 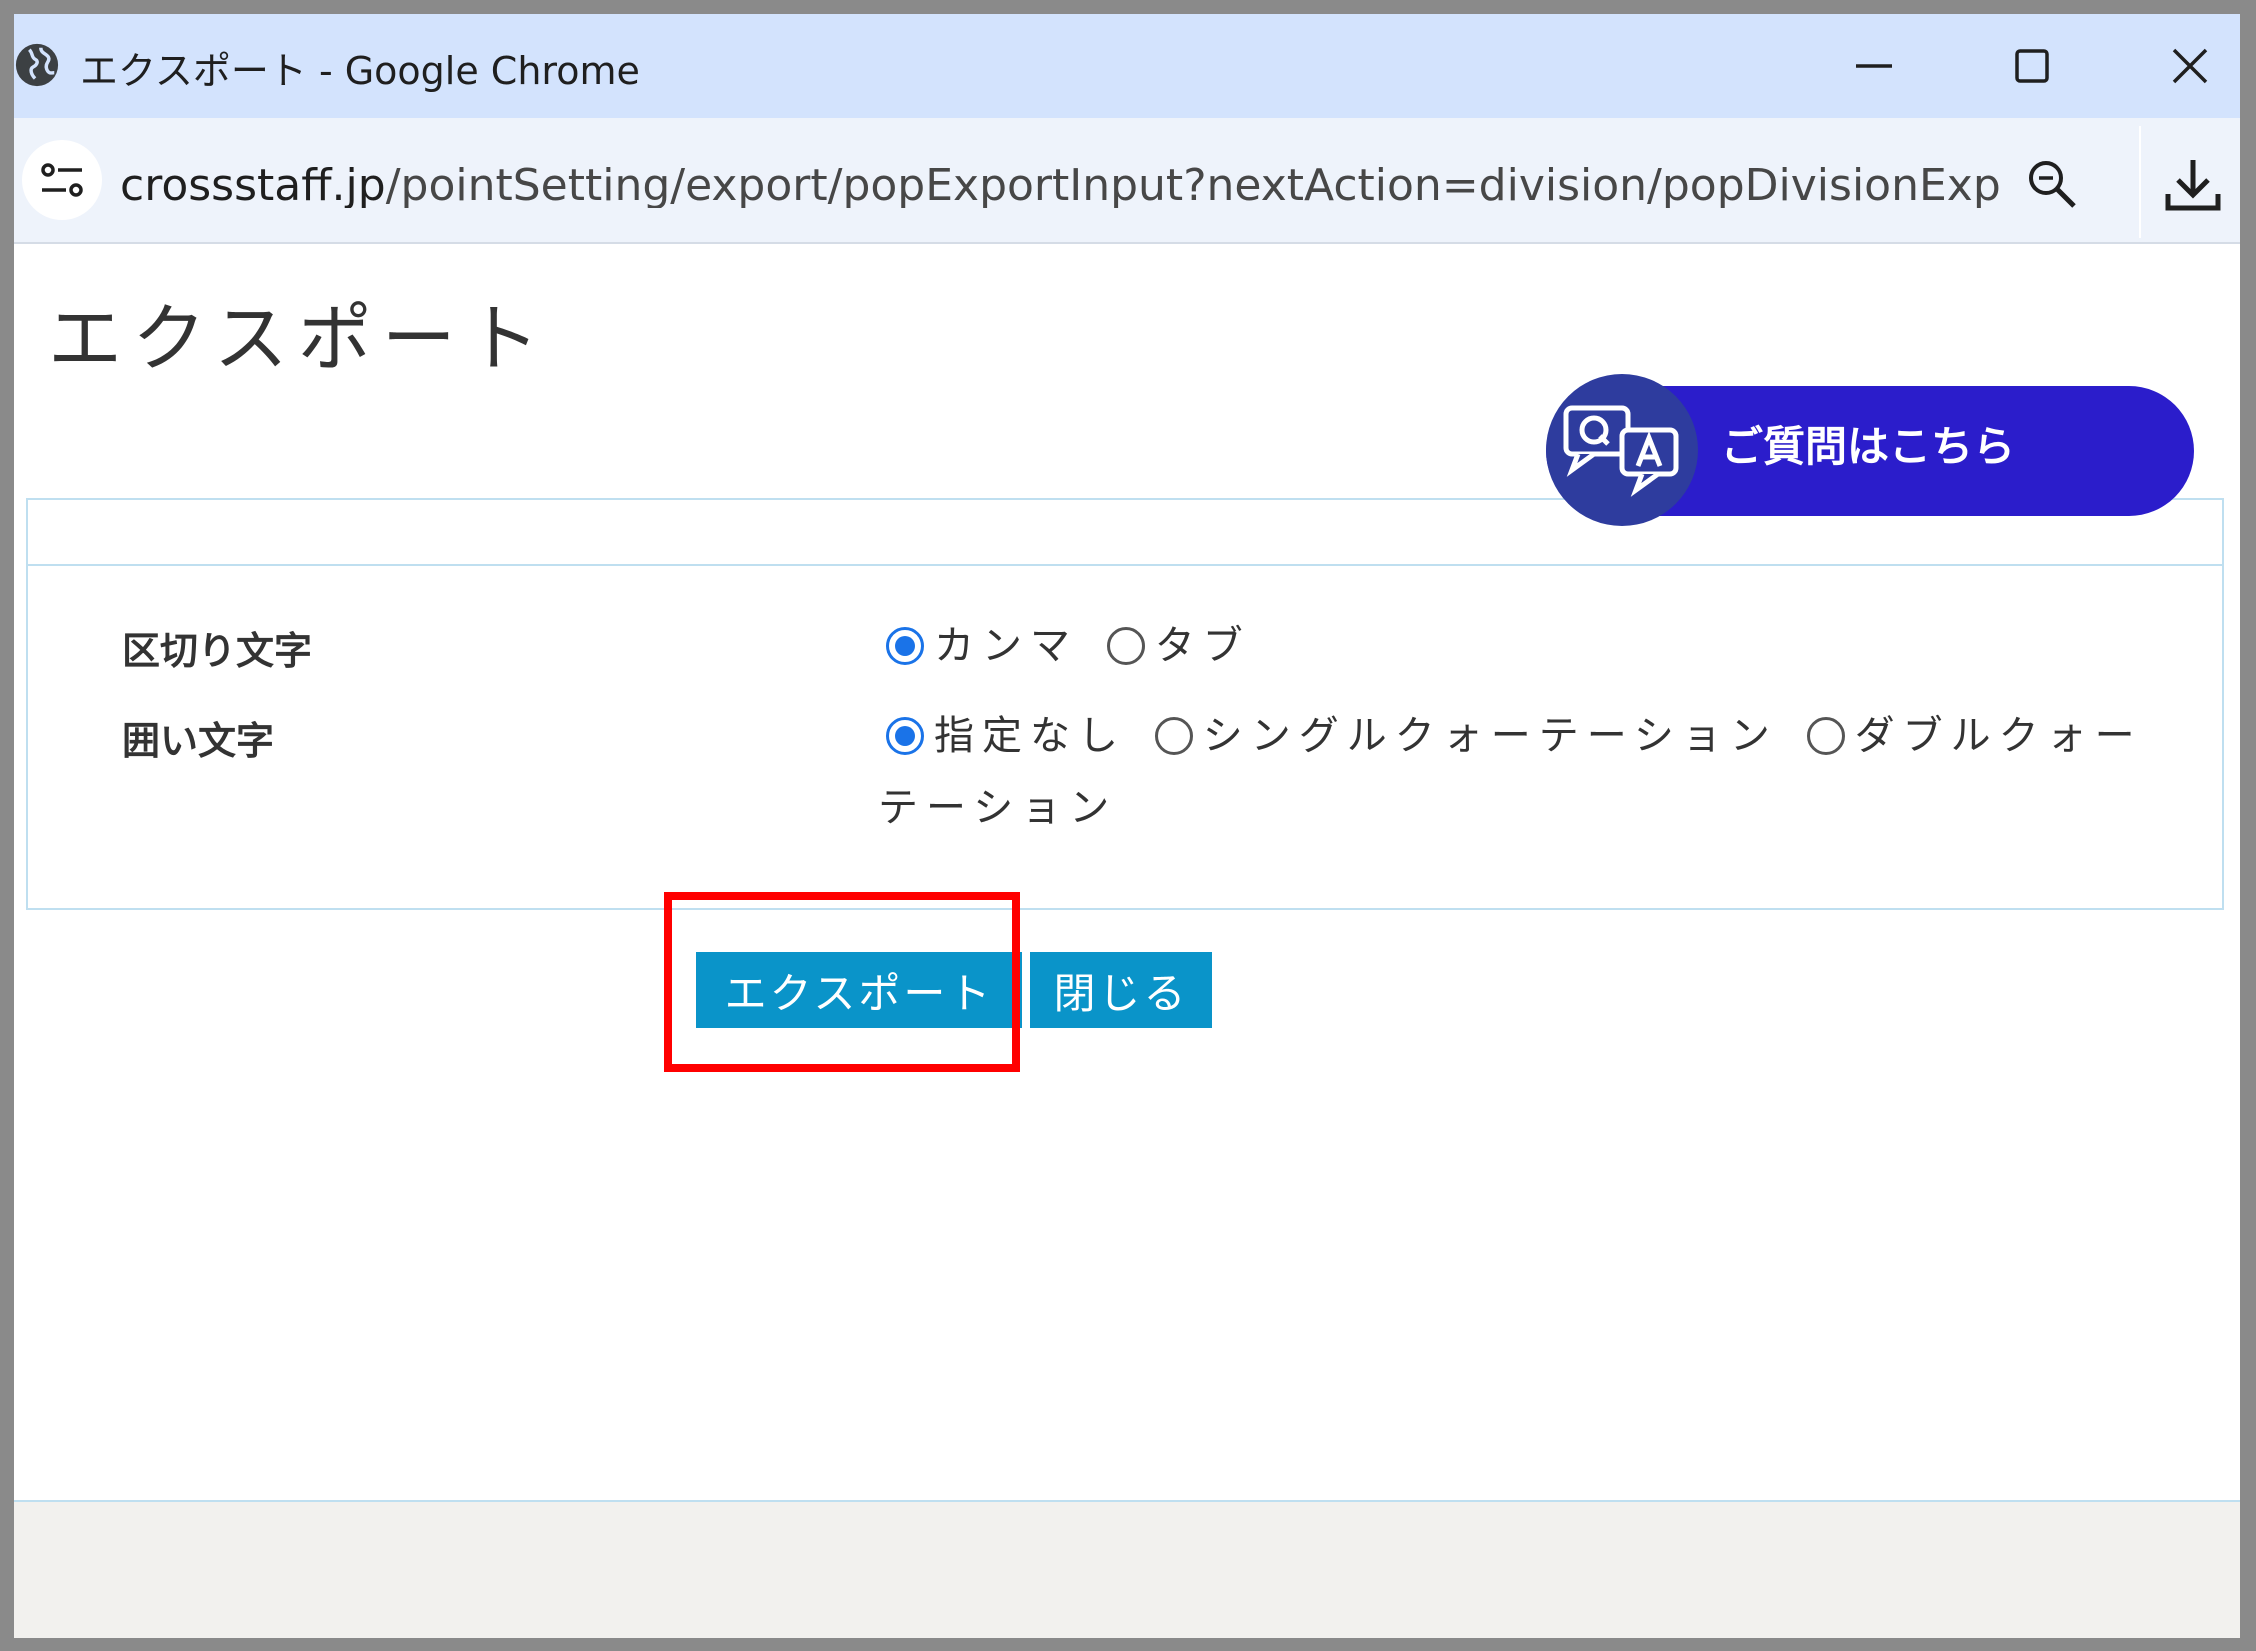 What do you see at coordinates (1121, 990) in the screenshot?
I see `close-button: 閉じる` at bounding box center [1121, 990].